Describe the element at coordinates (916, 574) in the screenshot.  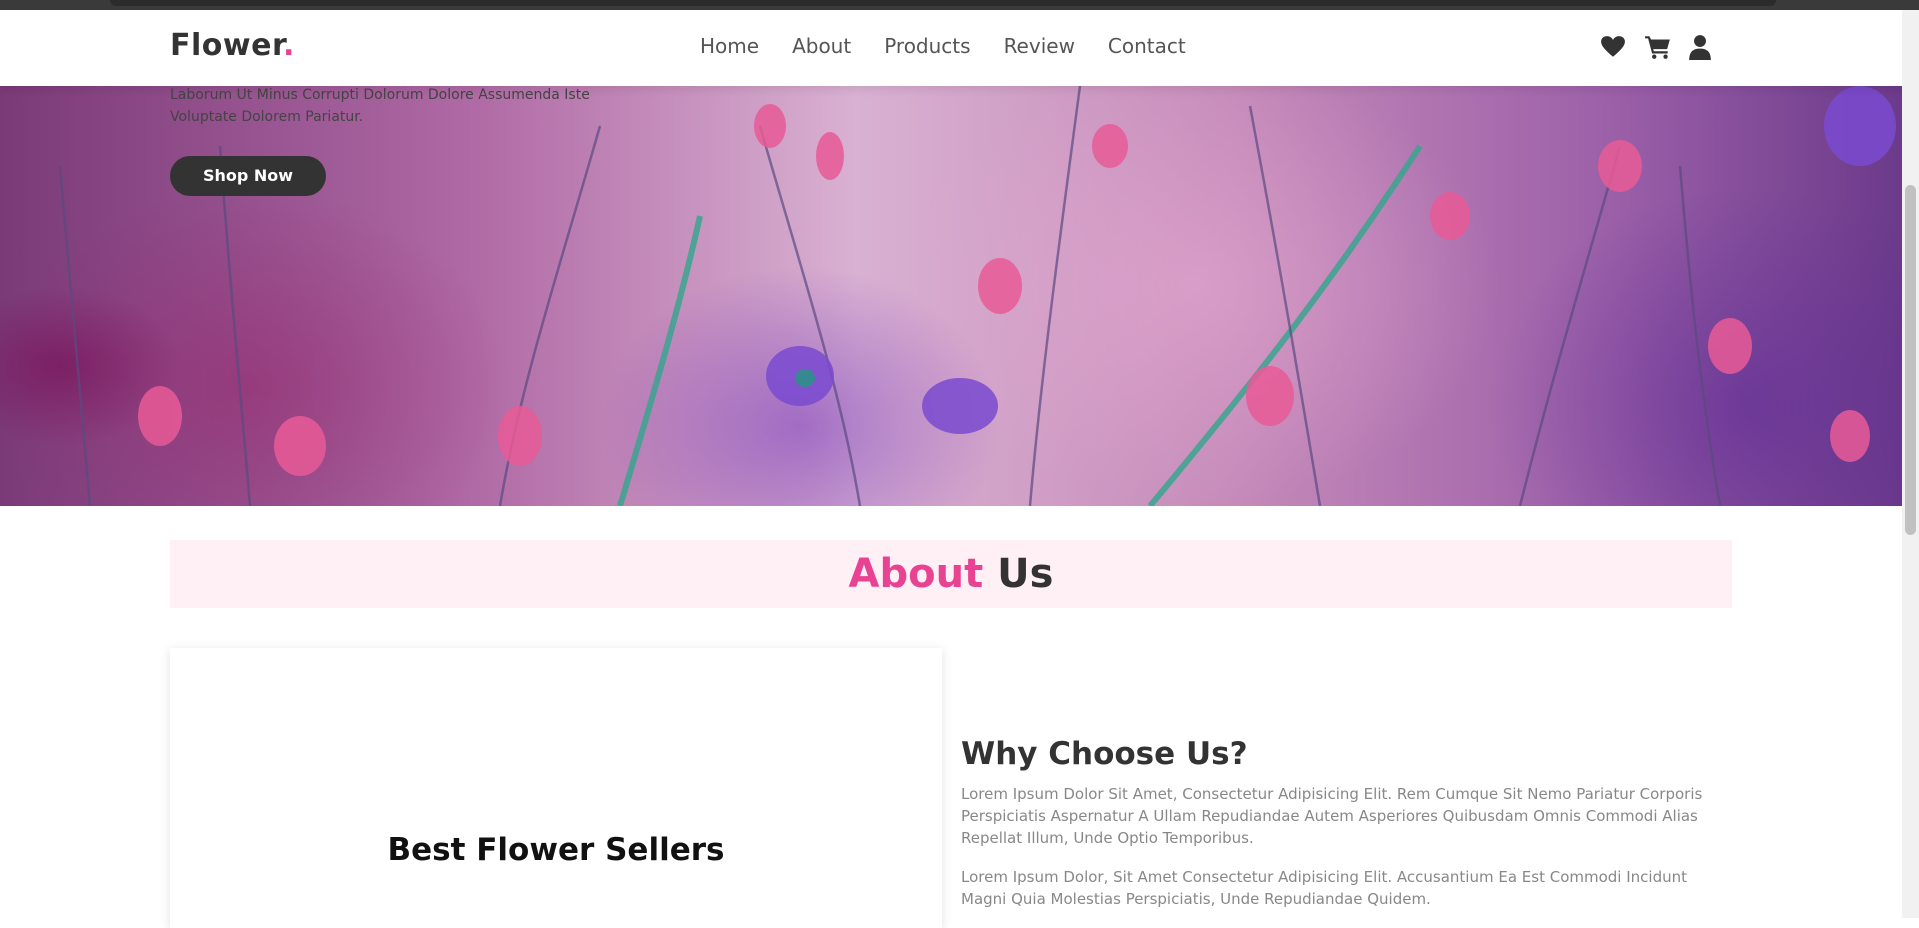
I see `about-heading-accent: About` at that location.